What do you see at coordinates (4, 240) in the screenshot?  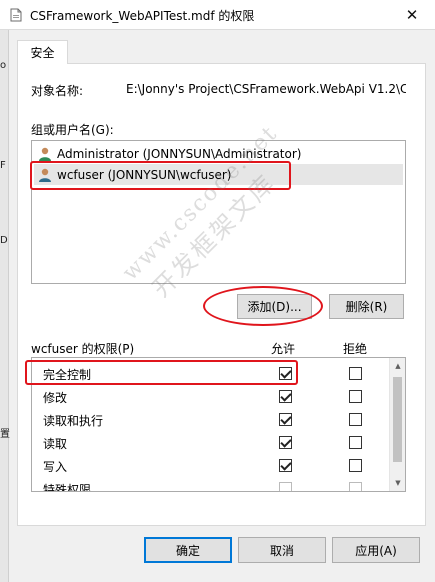 I see `background-text: D` at bounding box center [4, 240].